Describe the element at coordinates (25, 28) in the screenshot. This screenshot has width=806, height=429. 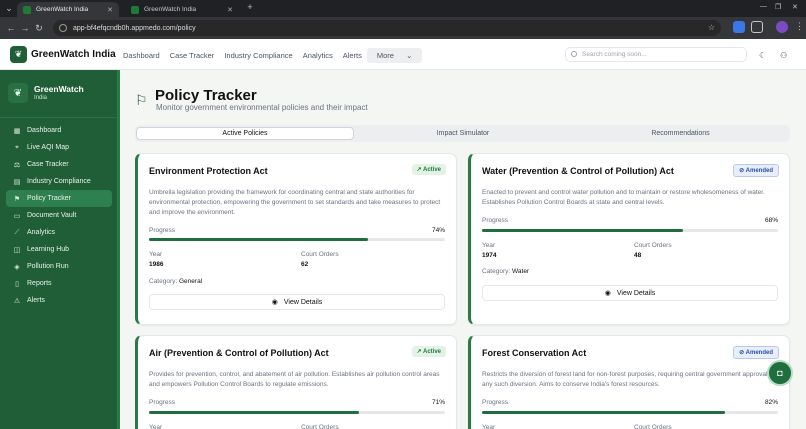
I see `forward-icon: →` at that location.